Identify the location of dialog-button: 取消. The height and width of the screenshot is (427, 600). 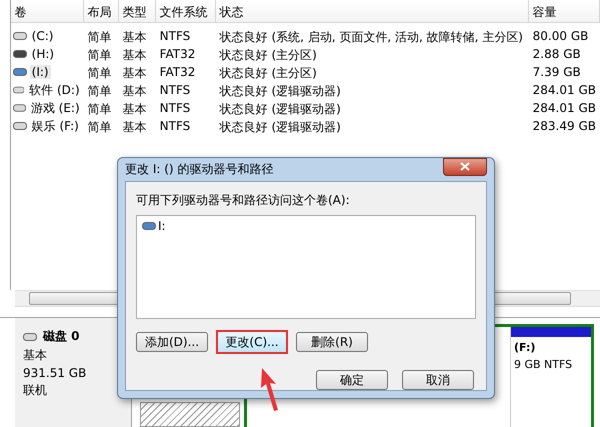
(438, 380).